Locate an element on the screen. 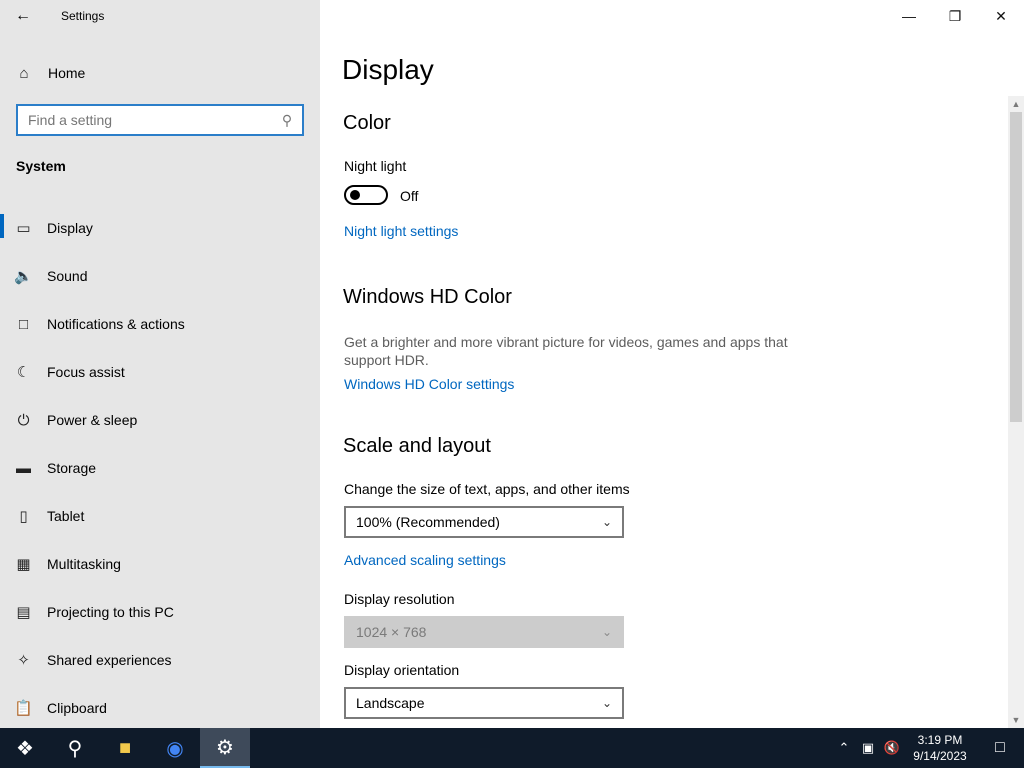  restore-button: ❐ is located at coordinates (955, 16).